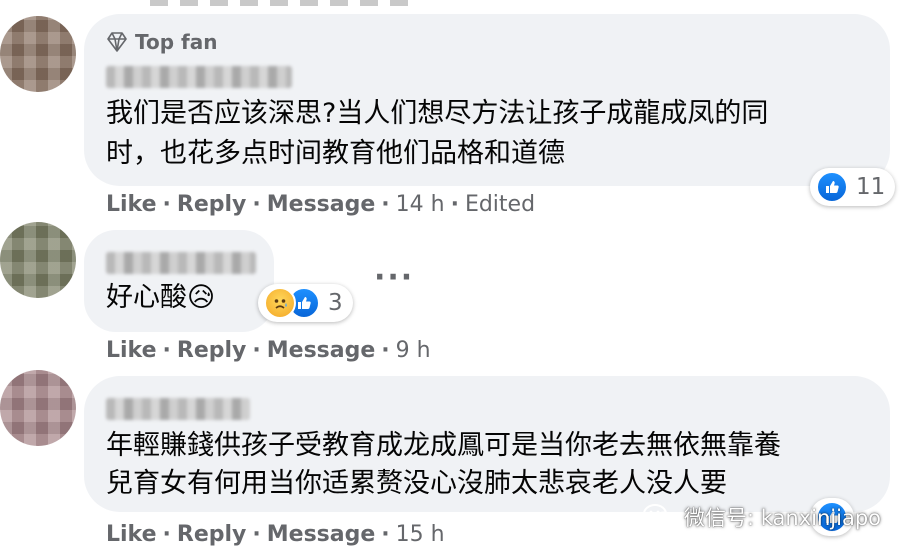 The image size is (924, 560). What do you see at coordinates (437, 113) in the screenshot?
I see `comment-text-line: 我们是否应该深思?当人们想尽方法让孩子成龍成凤的同` at bounding box center [437, 113].